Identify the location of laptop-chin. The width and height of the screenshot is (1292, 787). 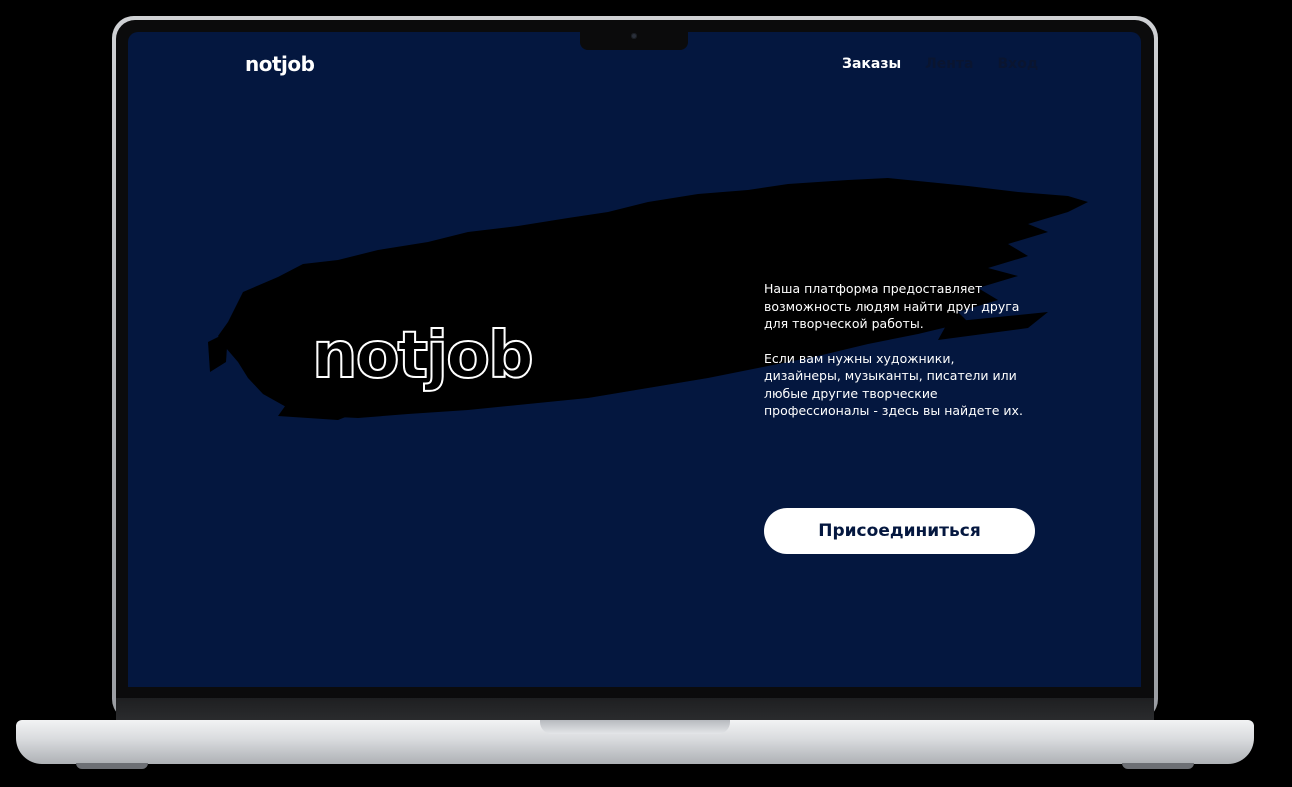
(635, 710).